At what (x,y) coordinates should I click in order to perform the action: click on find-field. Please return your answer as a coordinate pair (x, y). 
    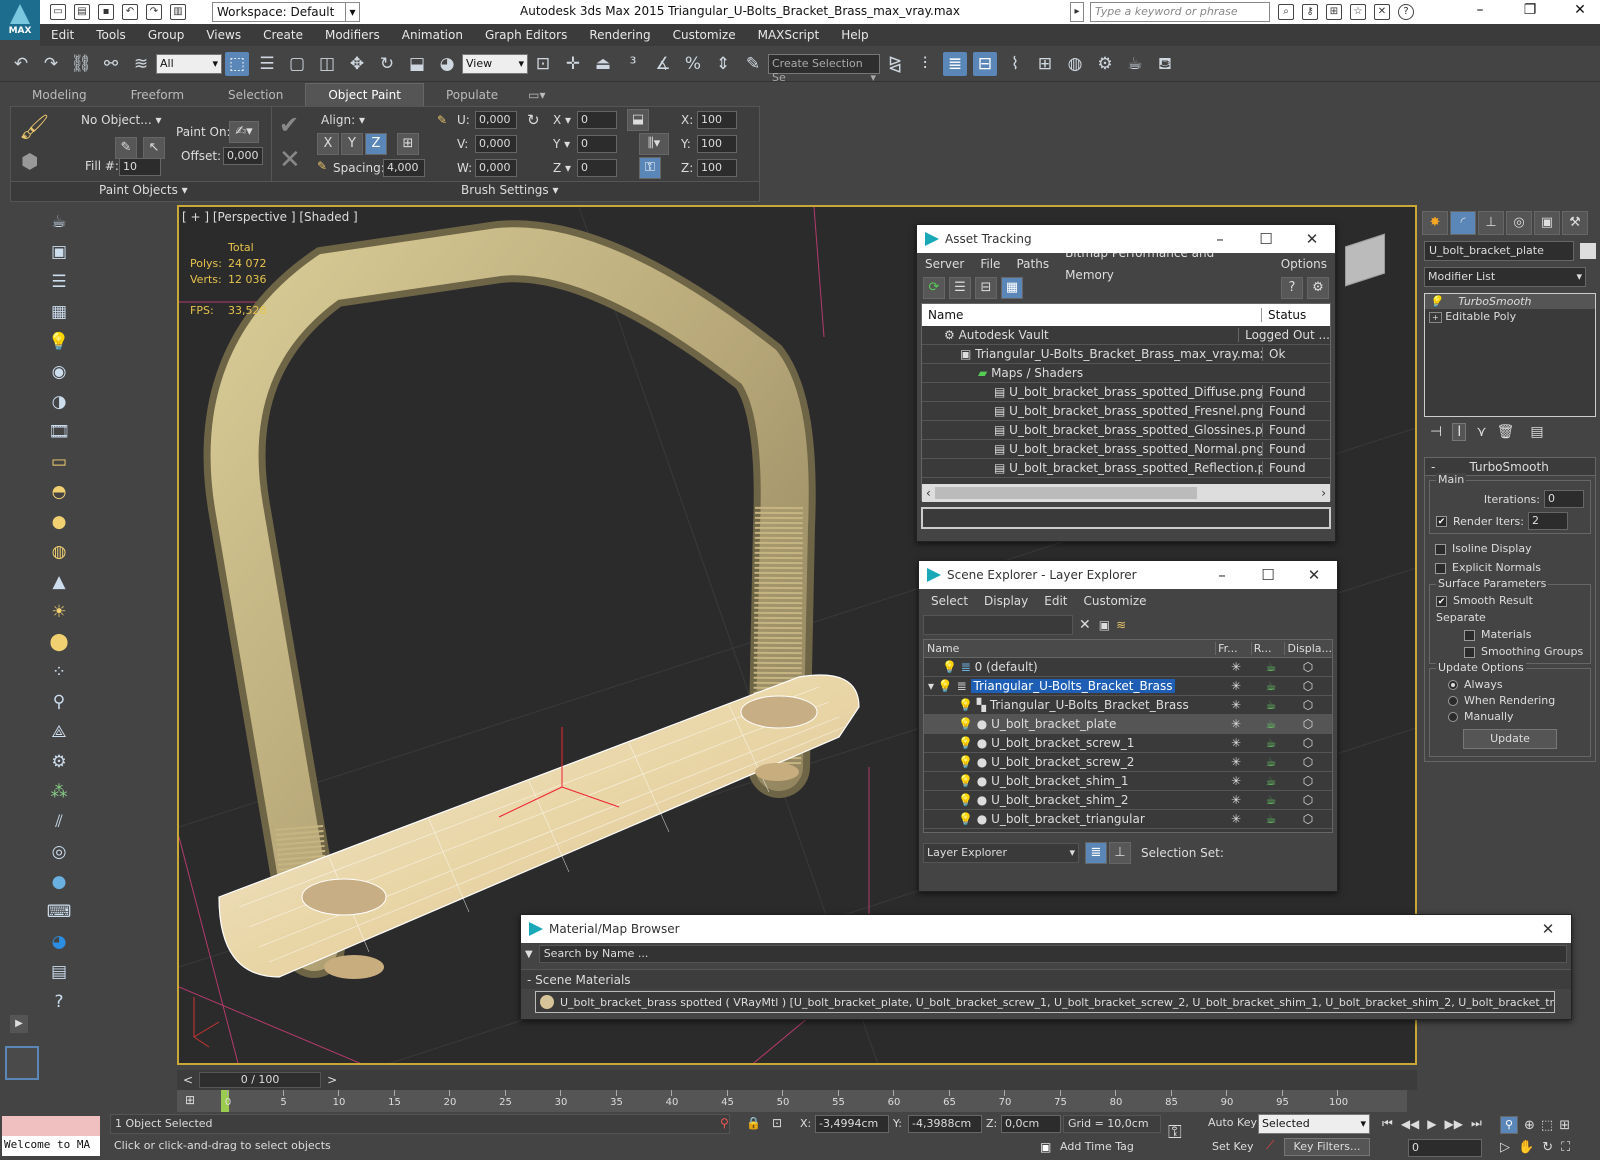
    Looking at the image, I should click on (998, 625).